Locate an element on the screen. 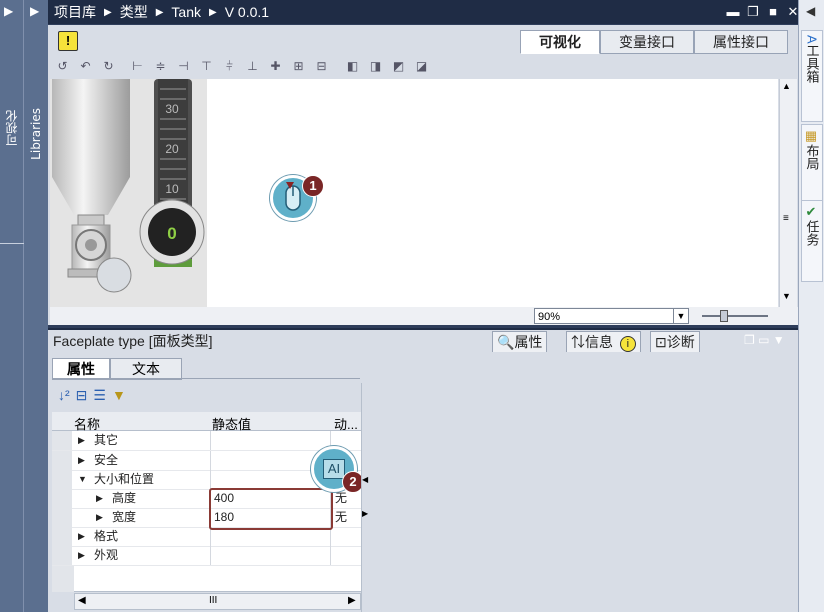  properties-icon: 🔍 is located at coordinates (506, 342).